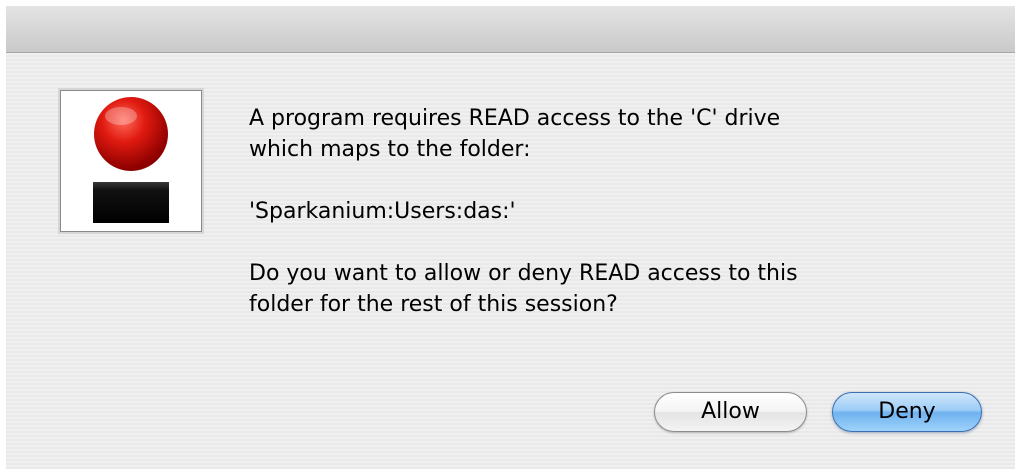 This screenshot has width=1021, height=475. Describe the element at coordinates (390, 149) in the screenshot. I see `message-line-2: which maps to the folder:` at that location.